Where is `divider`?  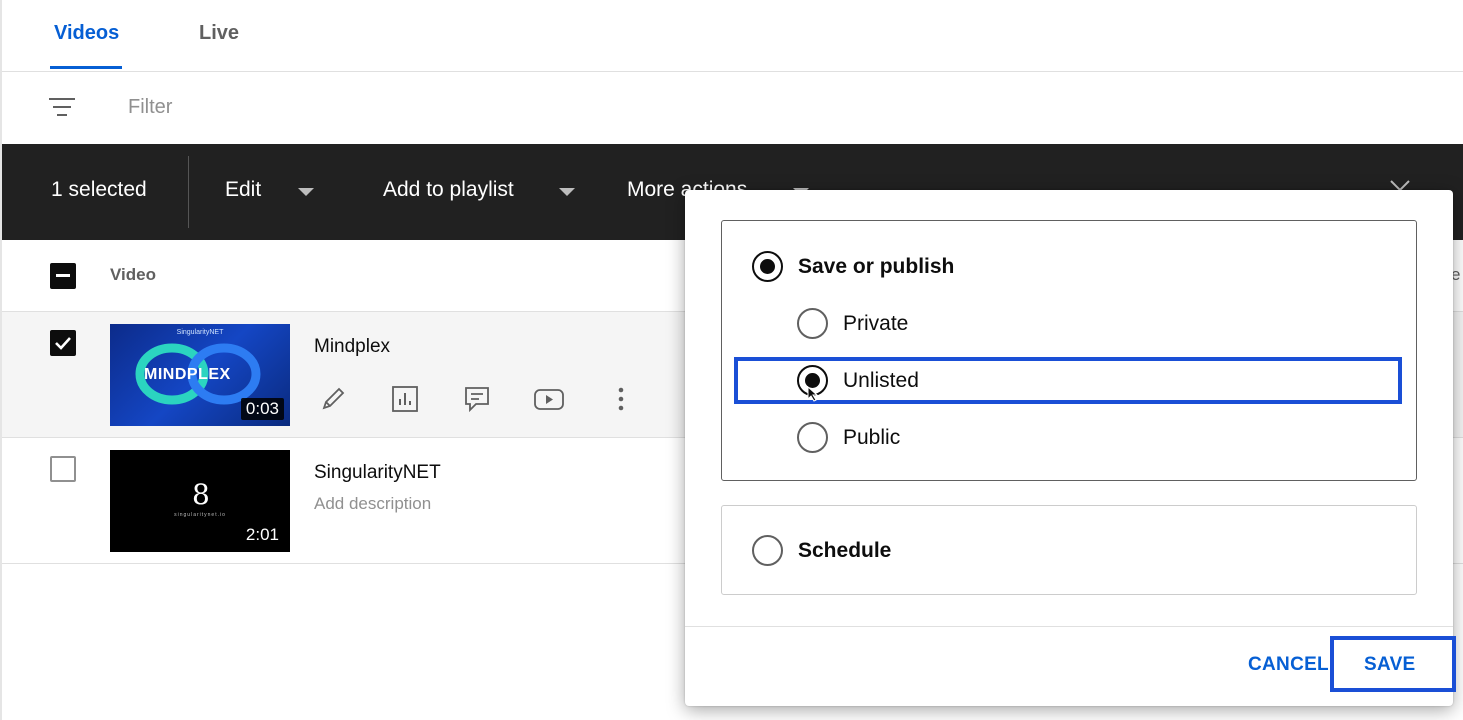
divider is located at coordinates (188, 192).